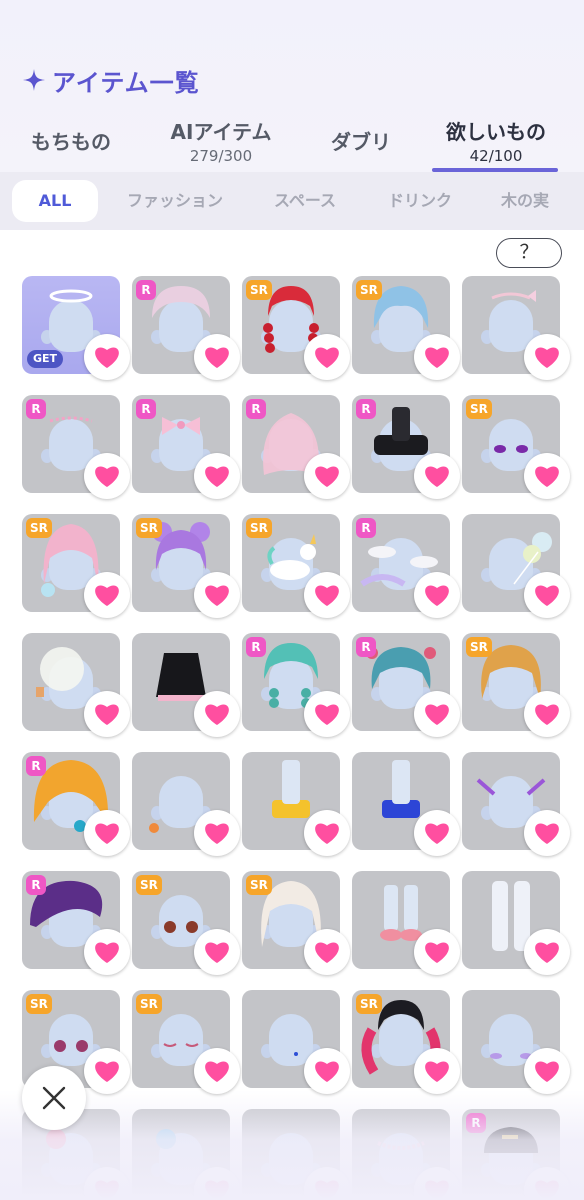 The height and width of the screenshot is (1200, 584). Describe the element at coordinates (496, 156) in the screenshot. I see `tab-wishlist-count: 42/100` at that location.